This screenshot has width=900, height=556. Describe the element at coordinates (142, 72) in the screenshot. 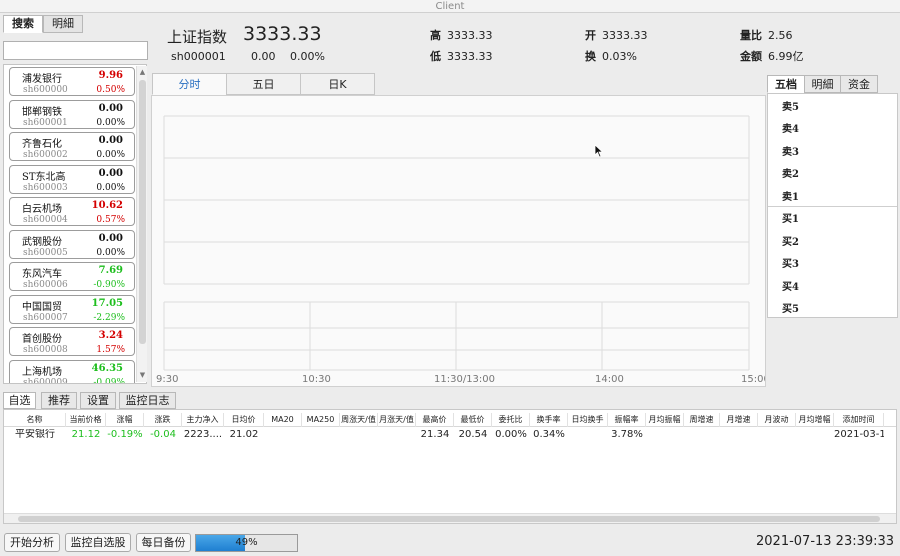

I see `scroll-up-arrow-icon: ▲` at that location.